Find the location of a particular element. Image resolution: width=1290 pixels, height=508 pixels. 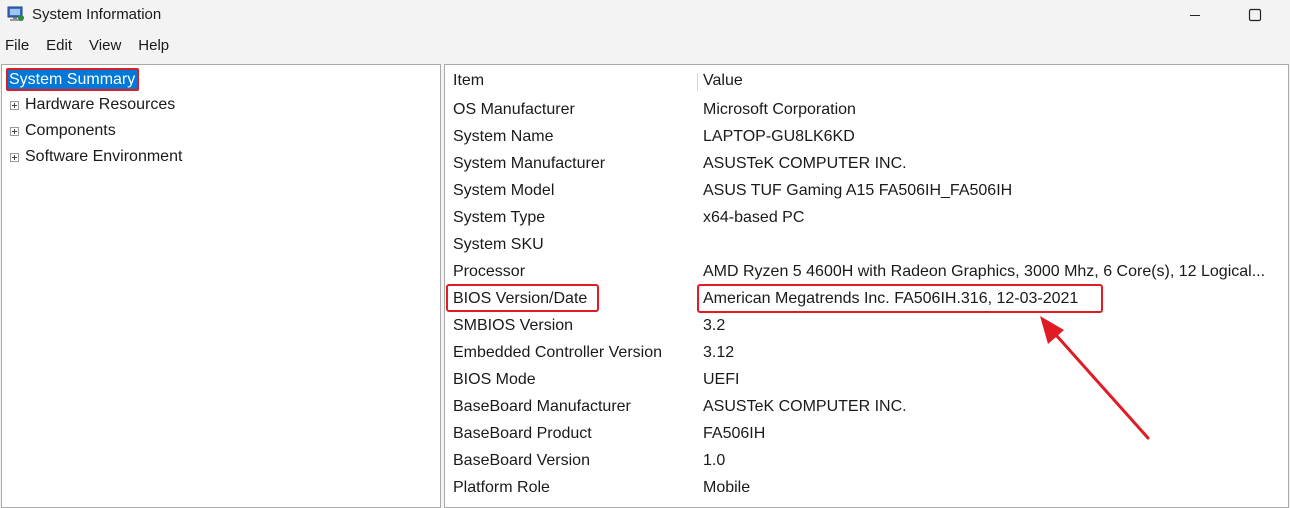

title-bar: System Information is located at coordinates (645, 15).